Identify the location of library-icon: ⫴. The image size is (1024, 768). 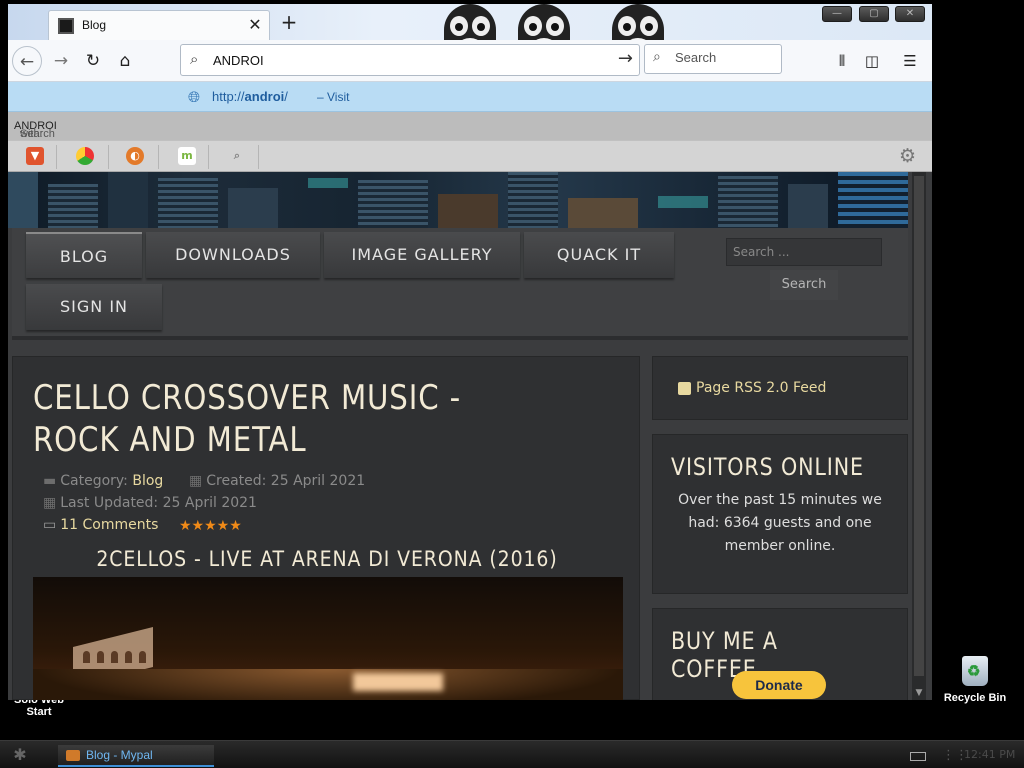
(842, 61).